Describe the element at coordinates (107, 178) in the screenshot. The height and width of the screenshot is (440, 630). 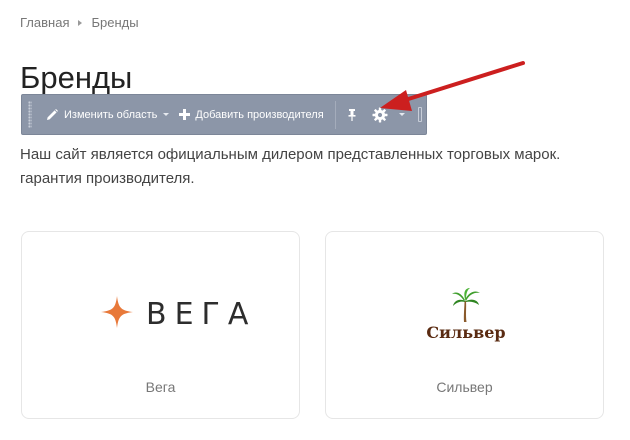
I see `intro-line-2: гарантия производителя.` at that location.